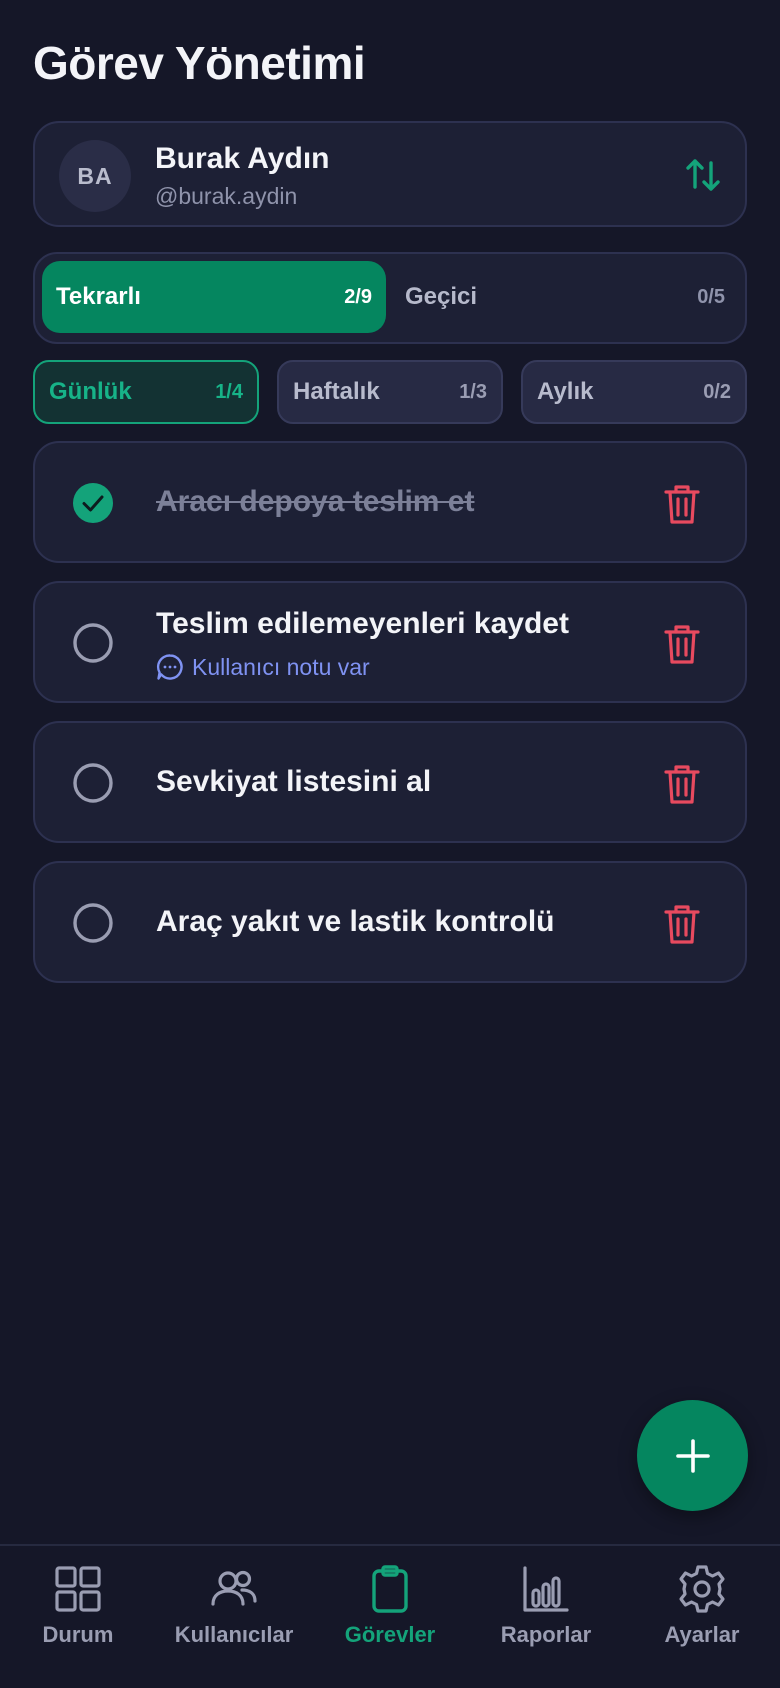 This screenshot has width=780, height=1688. I want to click on task-item: Sevkiyat listesini al, so click(390, 782).